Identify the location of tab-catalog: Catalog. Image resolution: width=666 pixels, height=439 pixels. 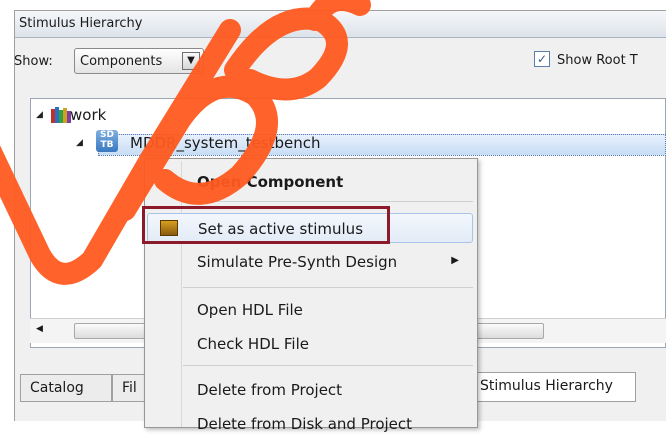
(66, 388).